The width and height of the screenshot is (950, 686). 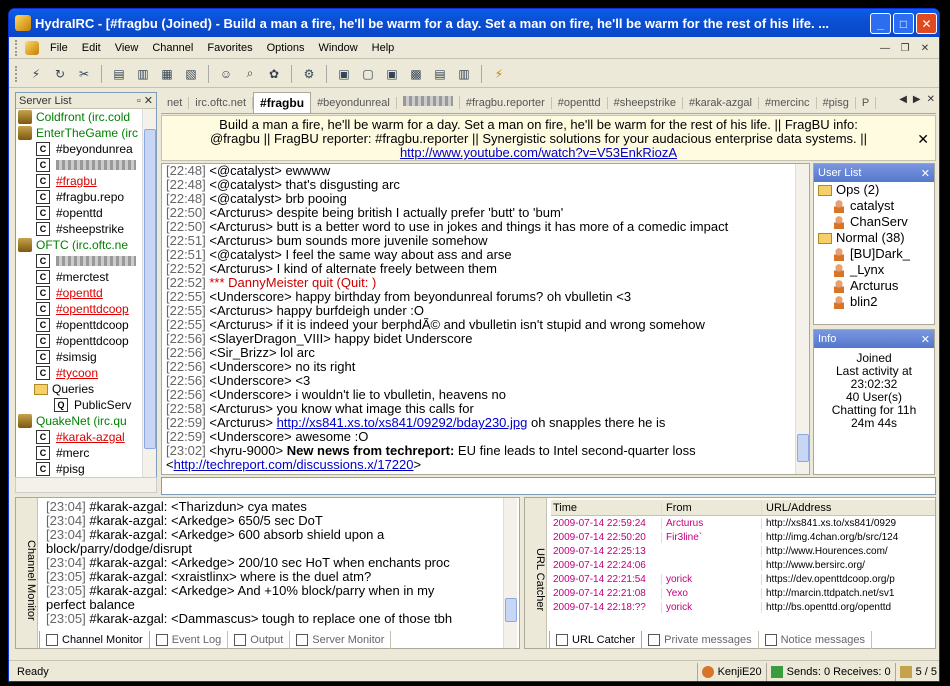 What do you see at coordinates (86, 437) in the screenshot?
I see `tree-item: C #karak-azgal` at bounding box center [86, 437].